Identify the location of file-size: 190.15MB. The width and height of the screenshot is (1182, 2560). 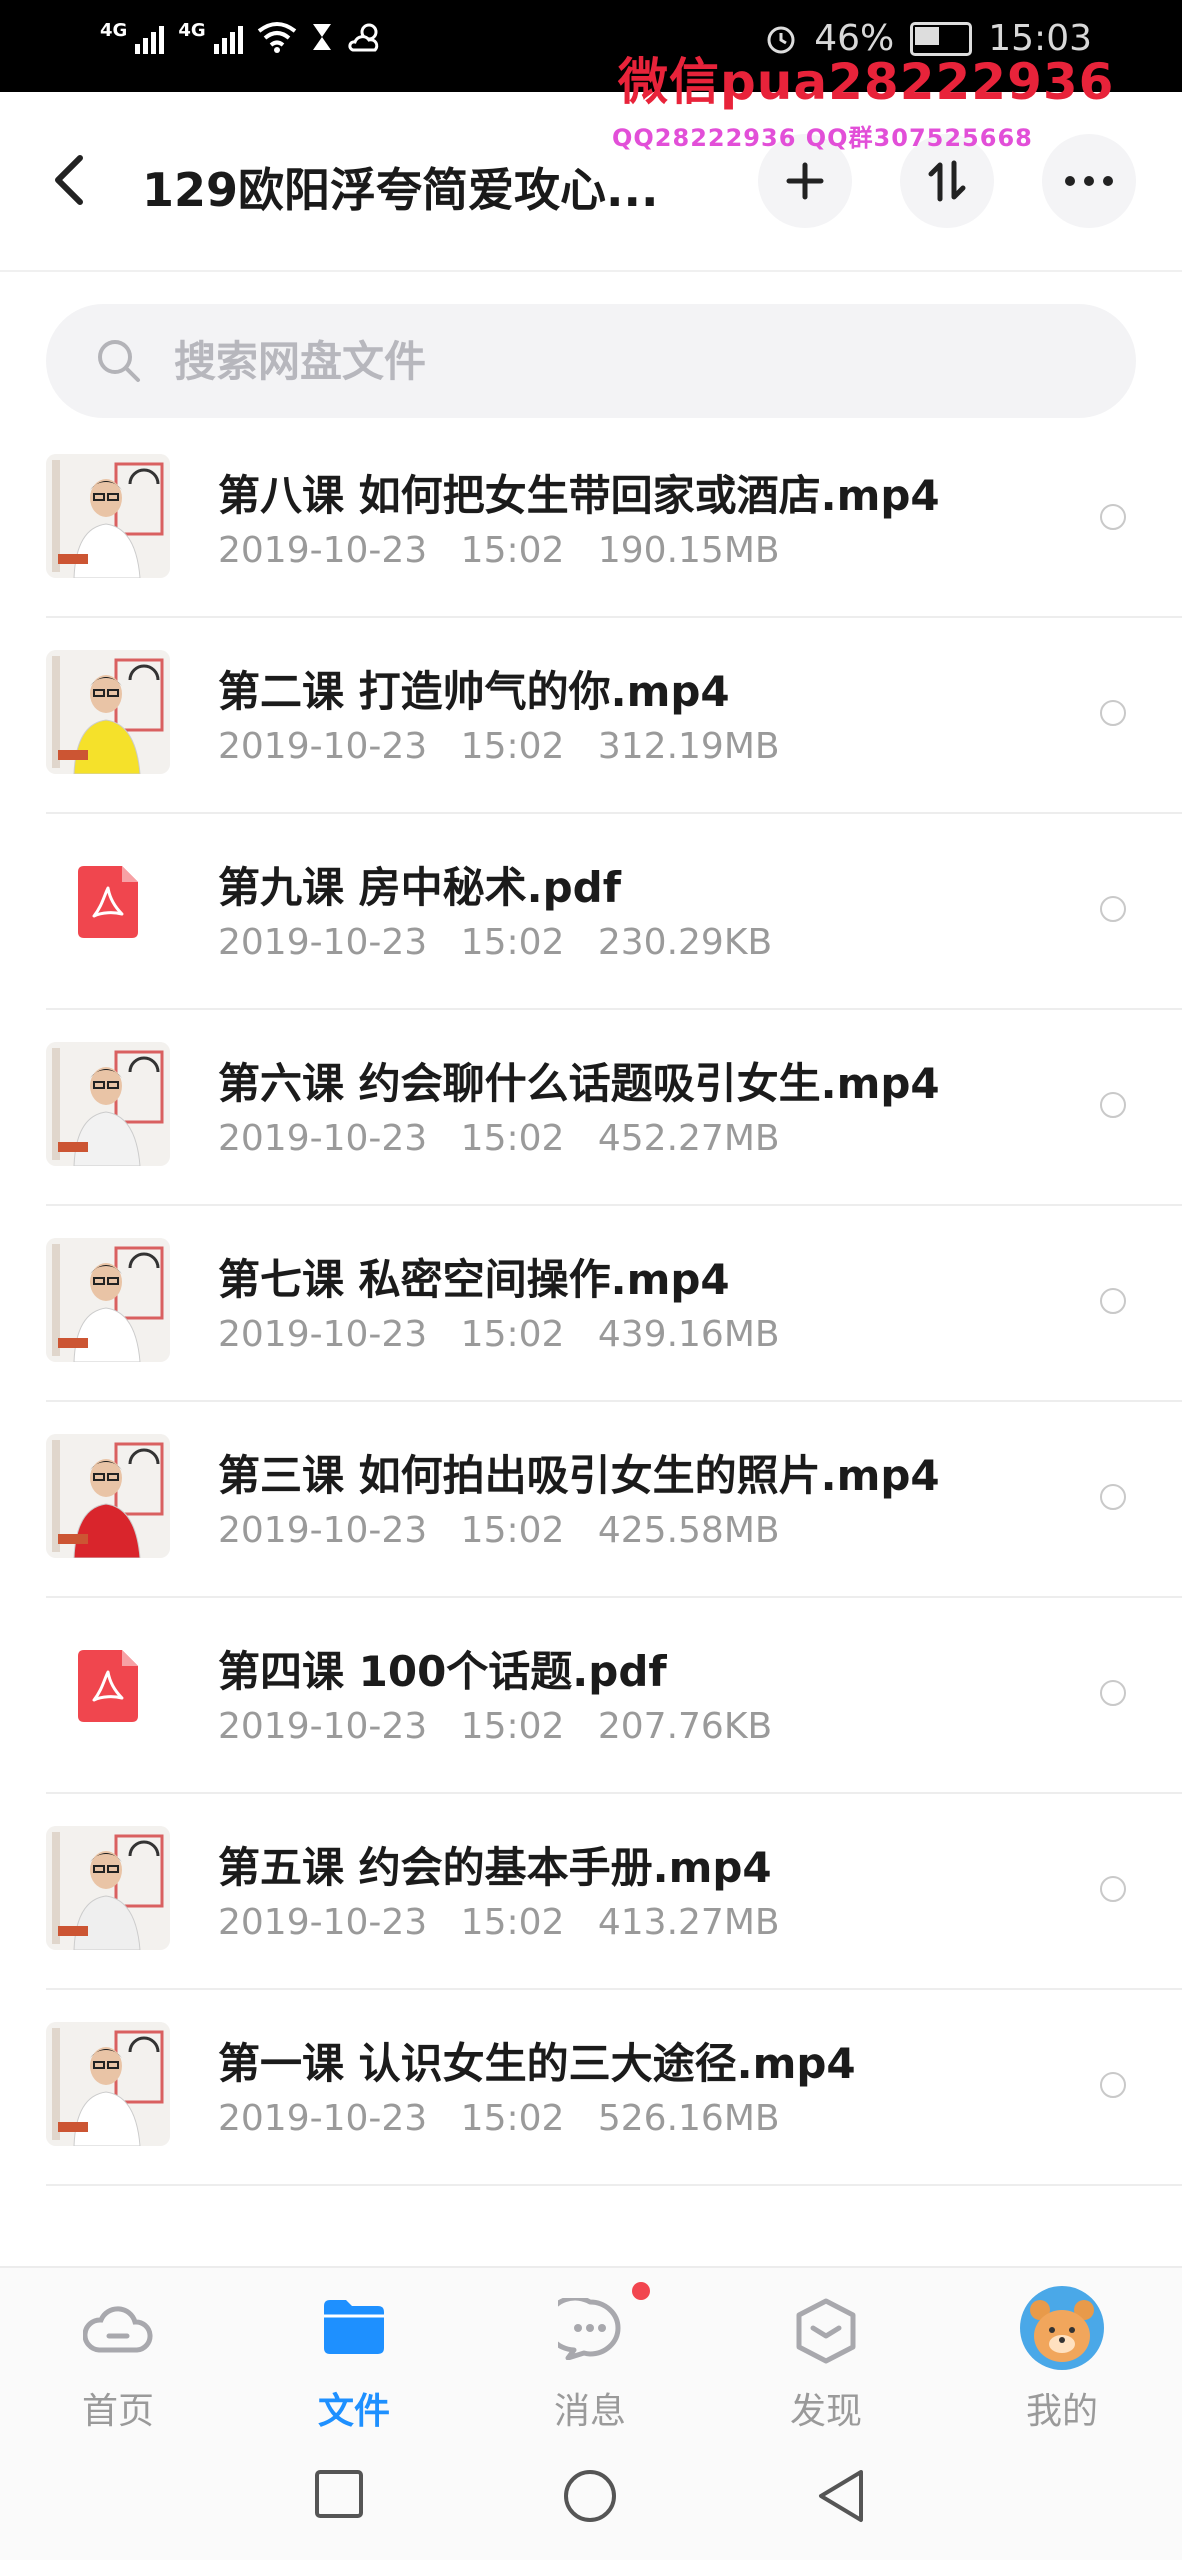
(688, 550).